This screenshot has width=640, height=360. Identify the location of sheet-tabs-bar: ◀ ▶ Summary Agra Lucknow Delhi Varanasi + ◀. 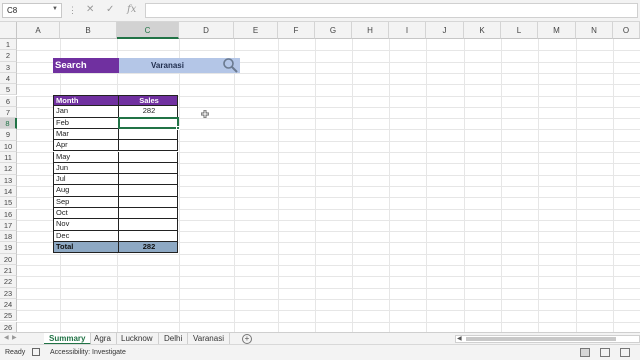
(320, 338).